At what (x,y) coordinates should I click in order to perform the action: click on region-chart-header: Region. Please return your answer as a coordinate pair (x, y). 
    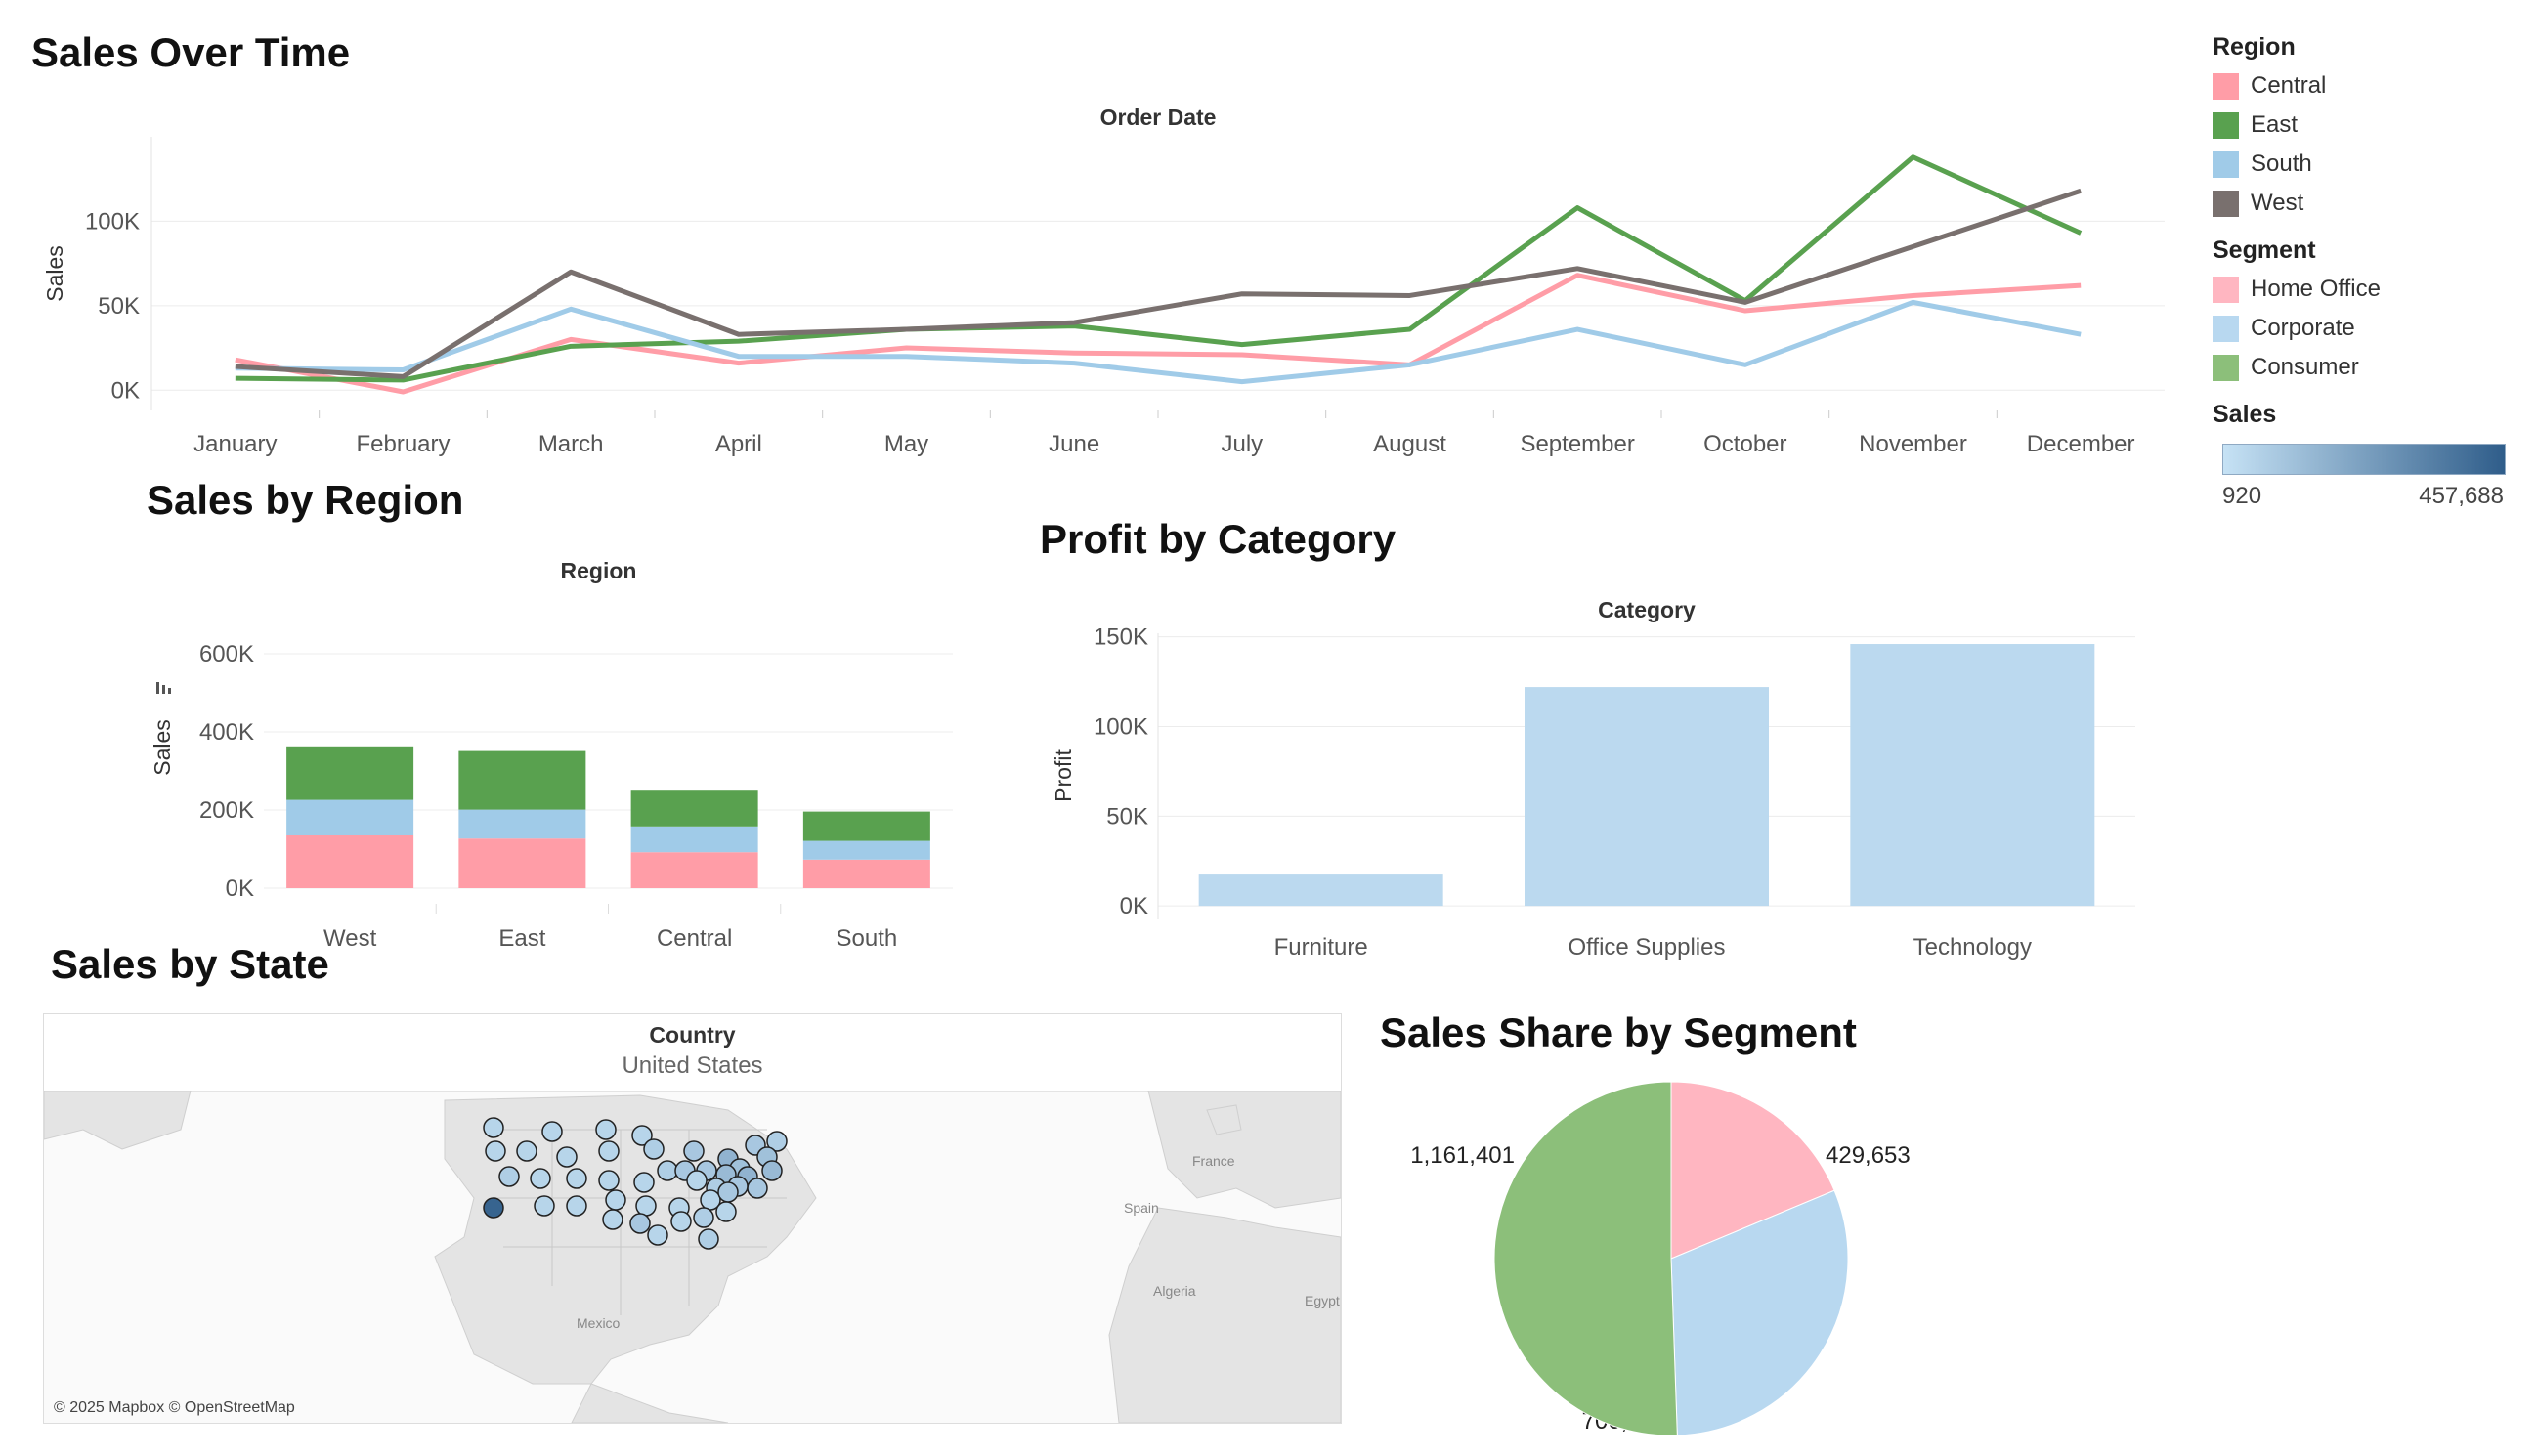
    Looking at the image, I should click on (599, 570).